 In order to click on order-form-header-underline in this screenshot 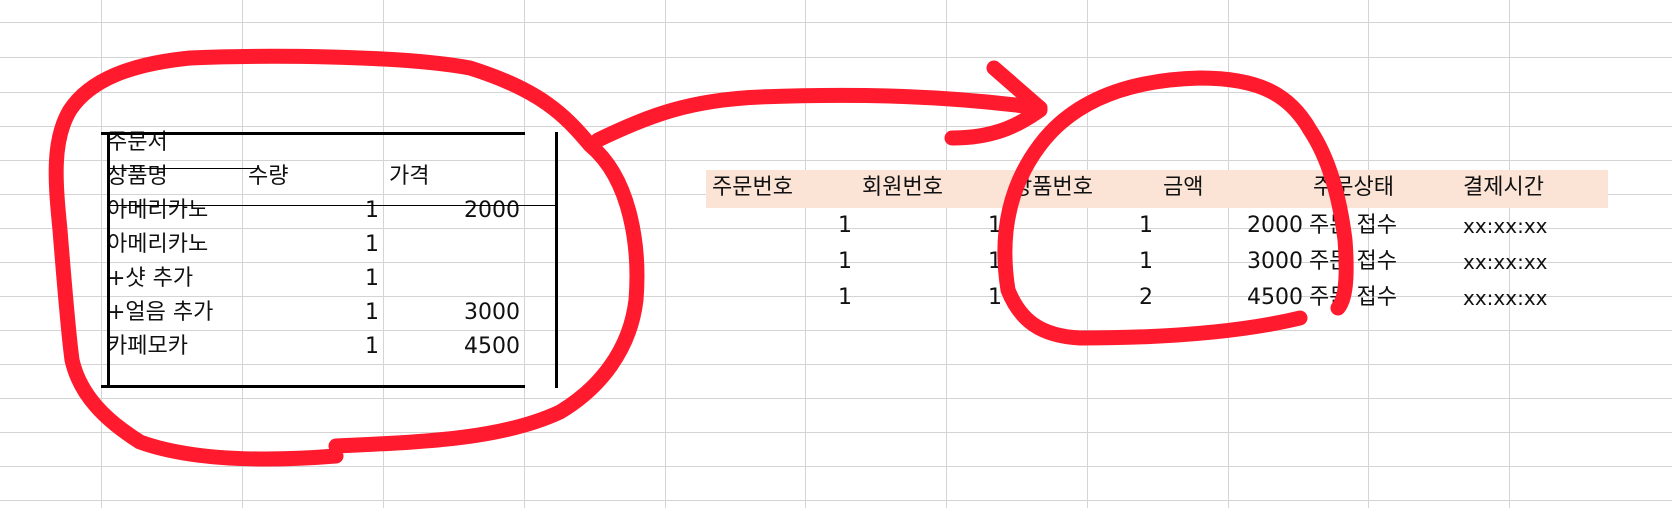, I will do `click(333, 205)`.